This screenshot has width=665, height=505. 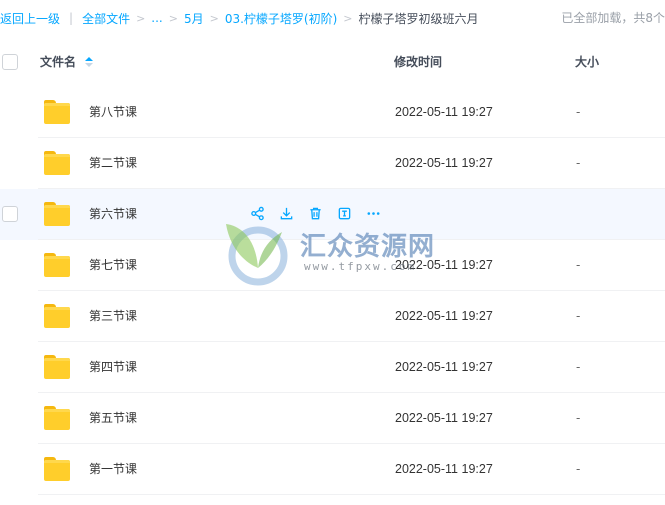 I want to click on more-icon, so click(x=373, y=213).